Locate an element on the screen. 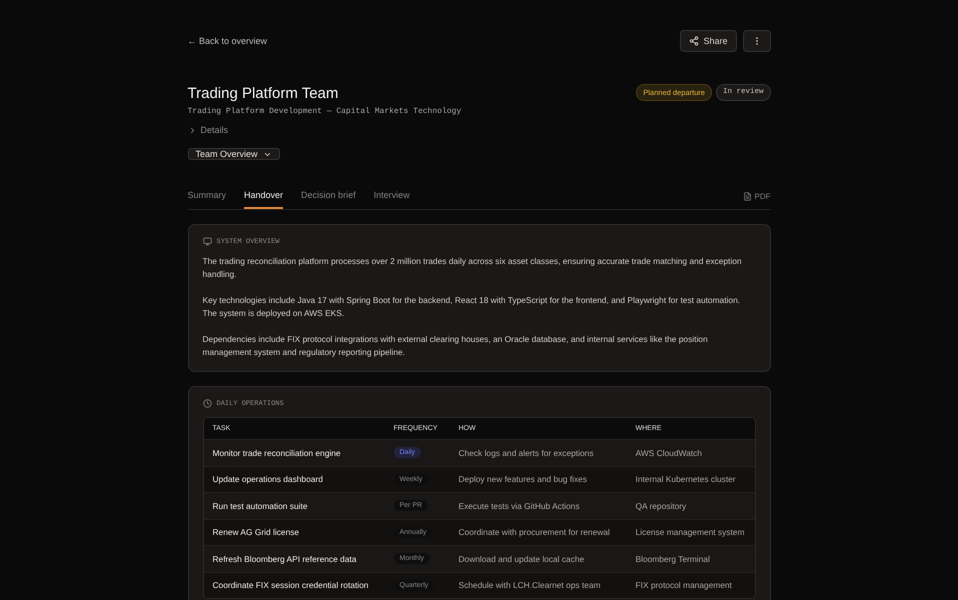 The width and height of the screenshot is (958, 600). table-cell-text: Internal Kubernetes cluster is located at coordinates (686, 479).